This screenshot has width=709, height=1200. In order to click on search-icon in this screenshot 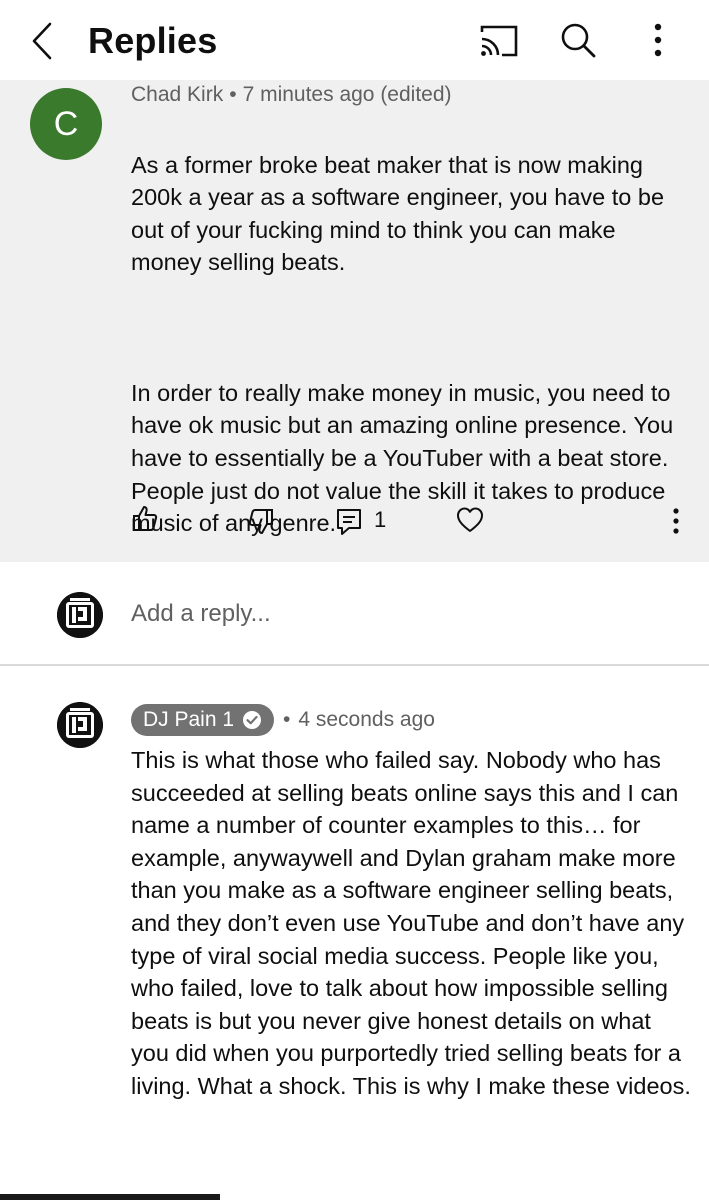, I will do `click(578, 40)`.